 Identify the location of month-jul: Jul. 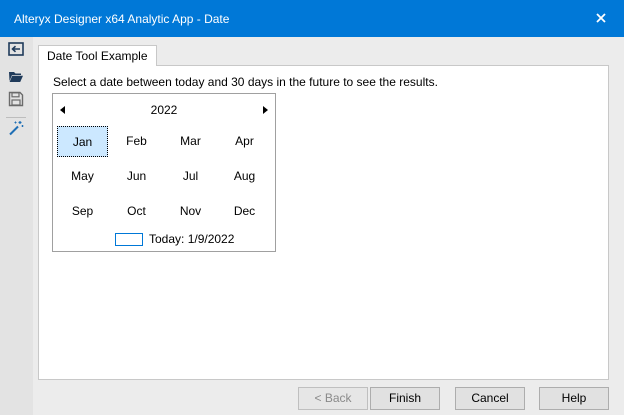
(190, 176).